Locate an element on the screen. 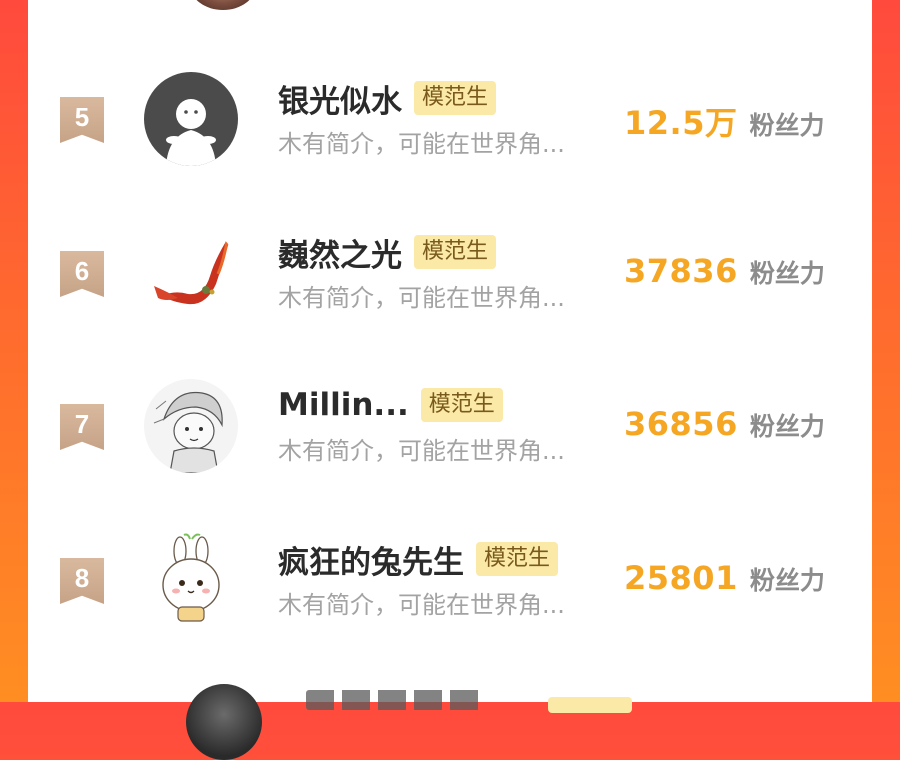  sketch-anime-avatar-icon is located at coordinates (191, 426).